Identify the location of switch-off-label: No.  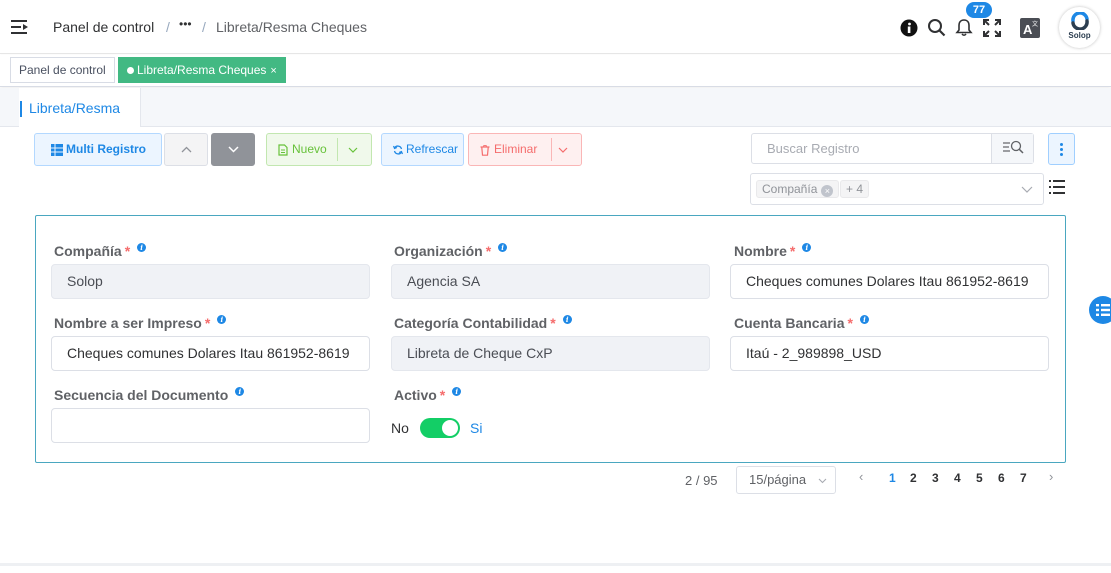
(400, 428).